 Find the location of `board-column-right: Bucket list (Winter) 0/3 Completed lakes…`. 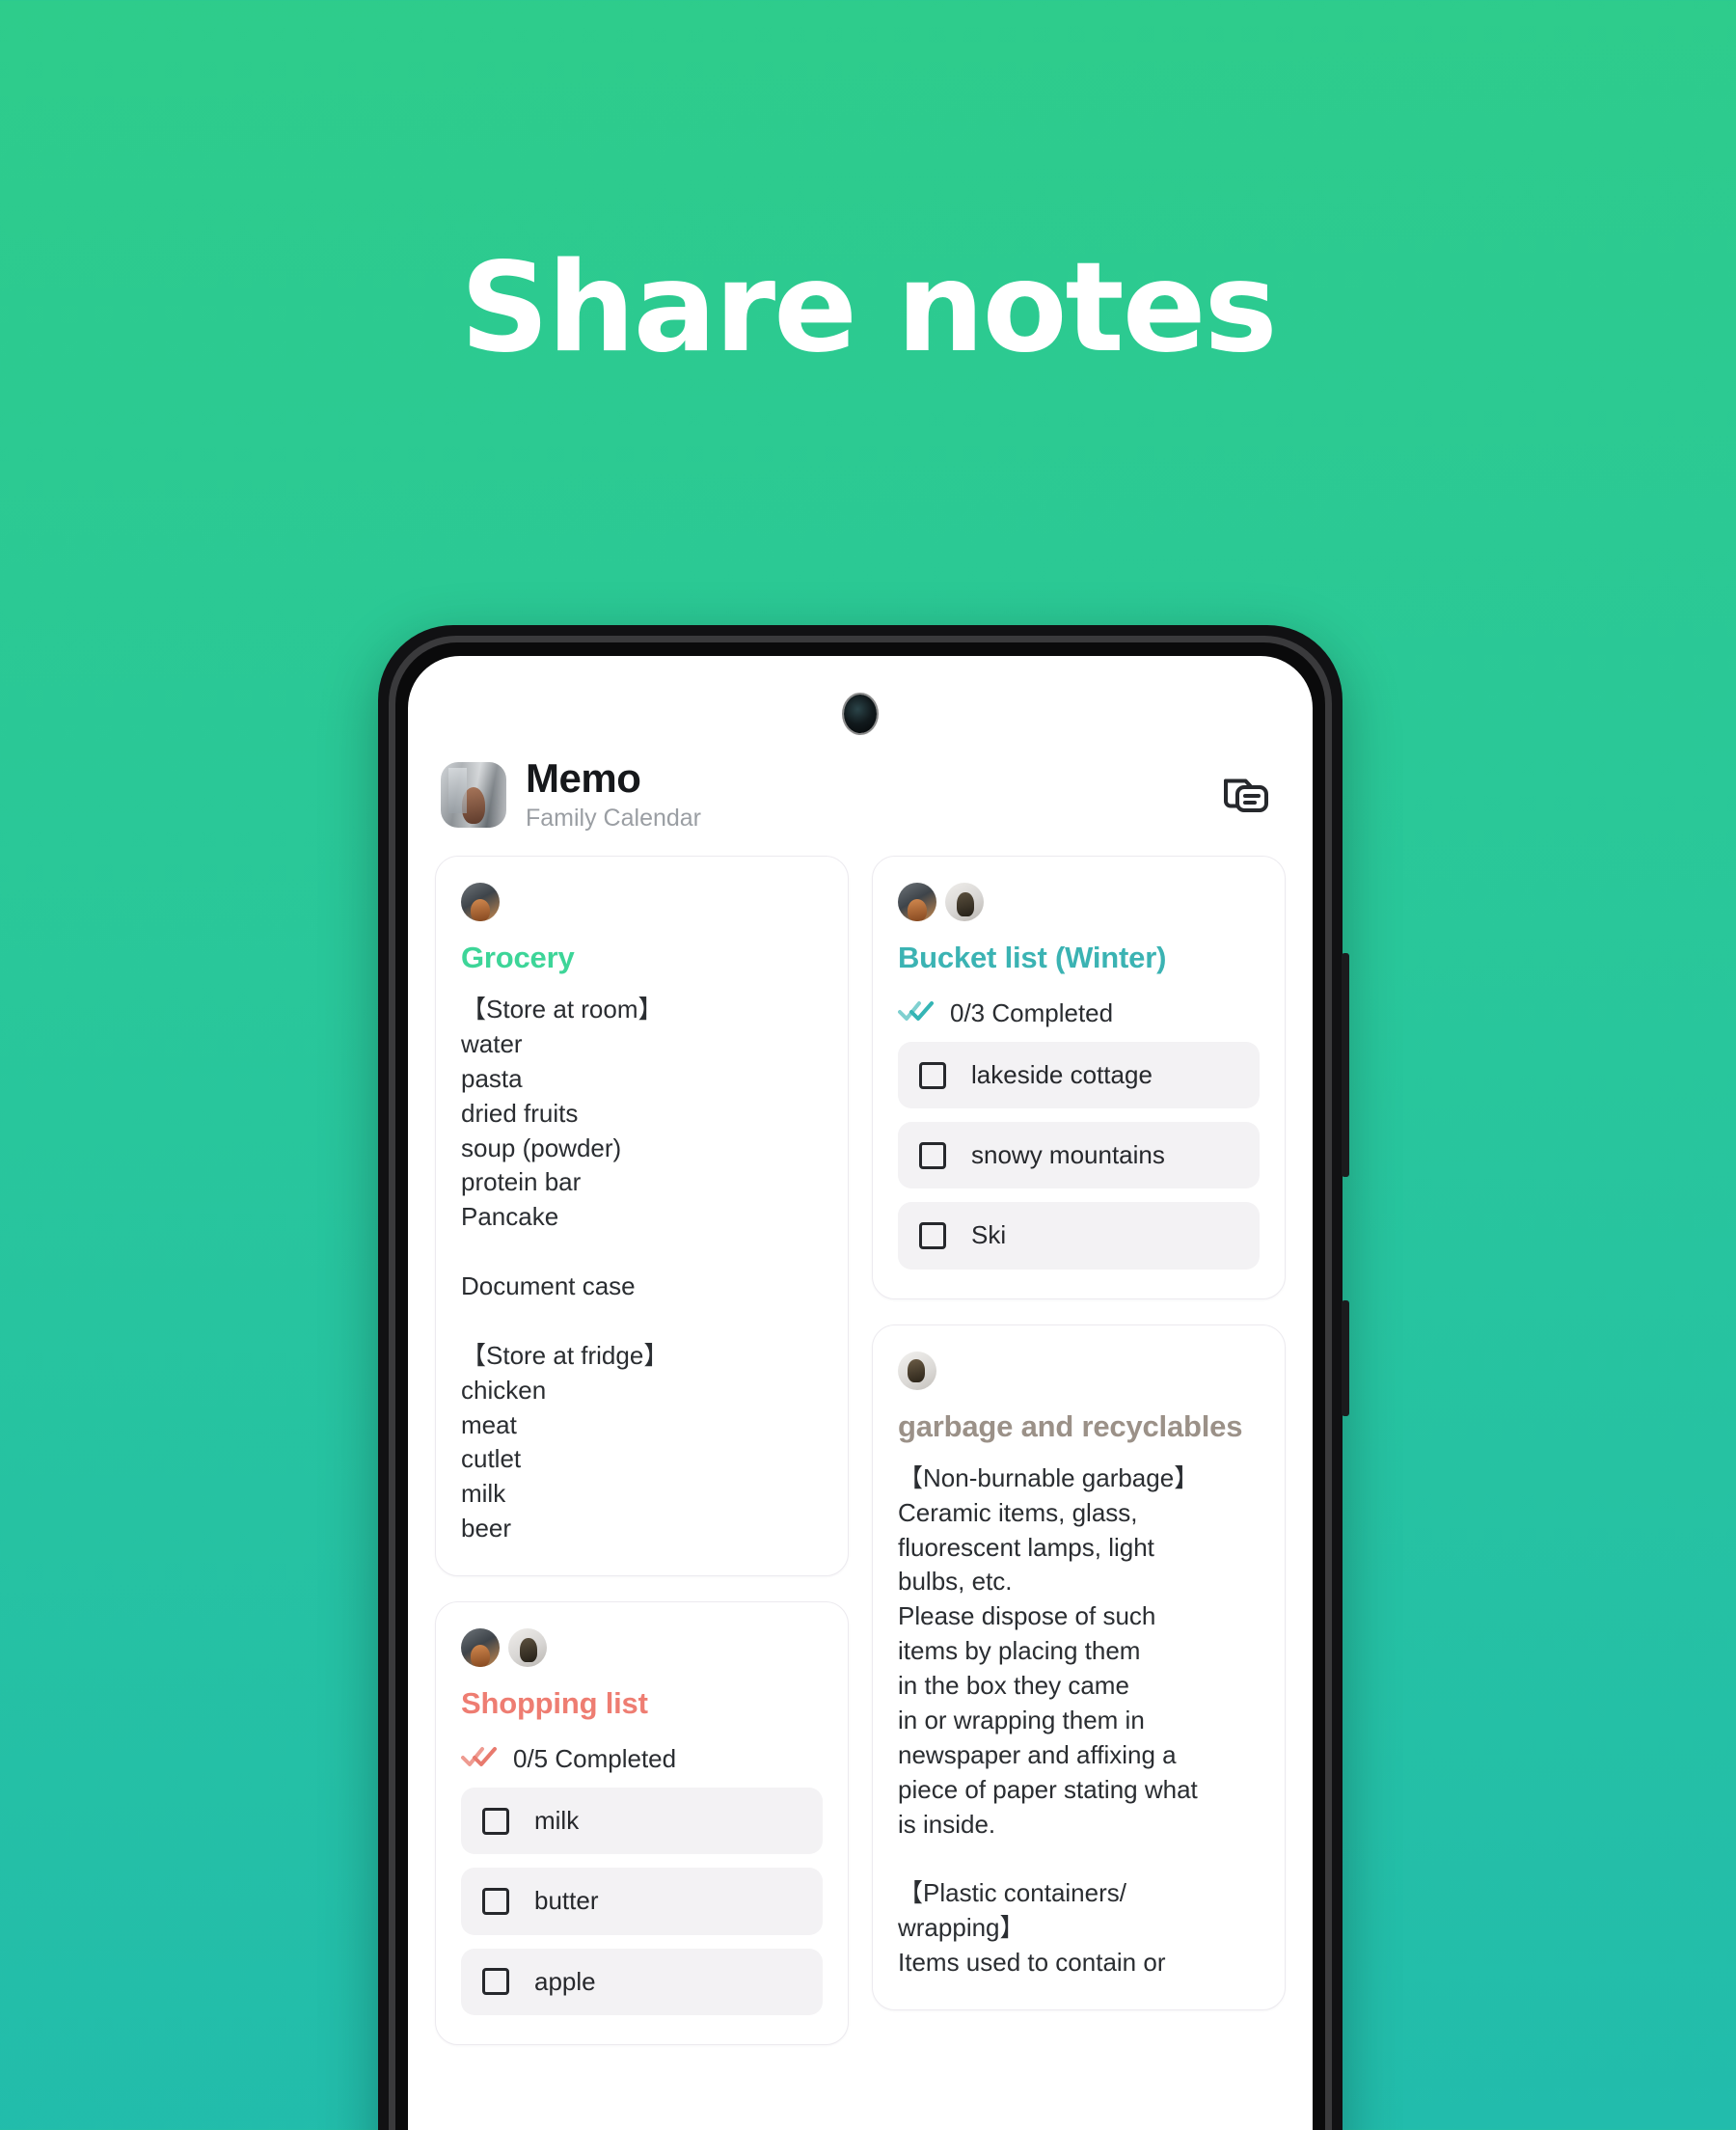

board-column-right: Bucket list (Winter) 0/3 Completed lakes… is located at coordinates (1079, 1450).